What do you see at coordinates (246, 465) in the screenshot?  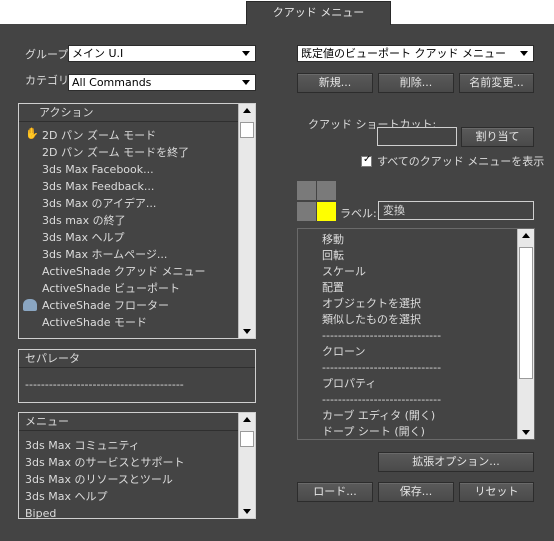 I see `menus-scrollbar` at bounding box center [246, 465].